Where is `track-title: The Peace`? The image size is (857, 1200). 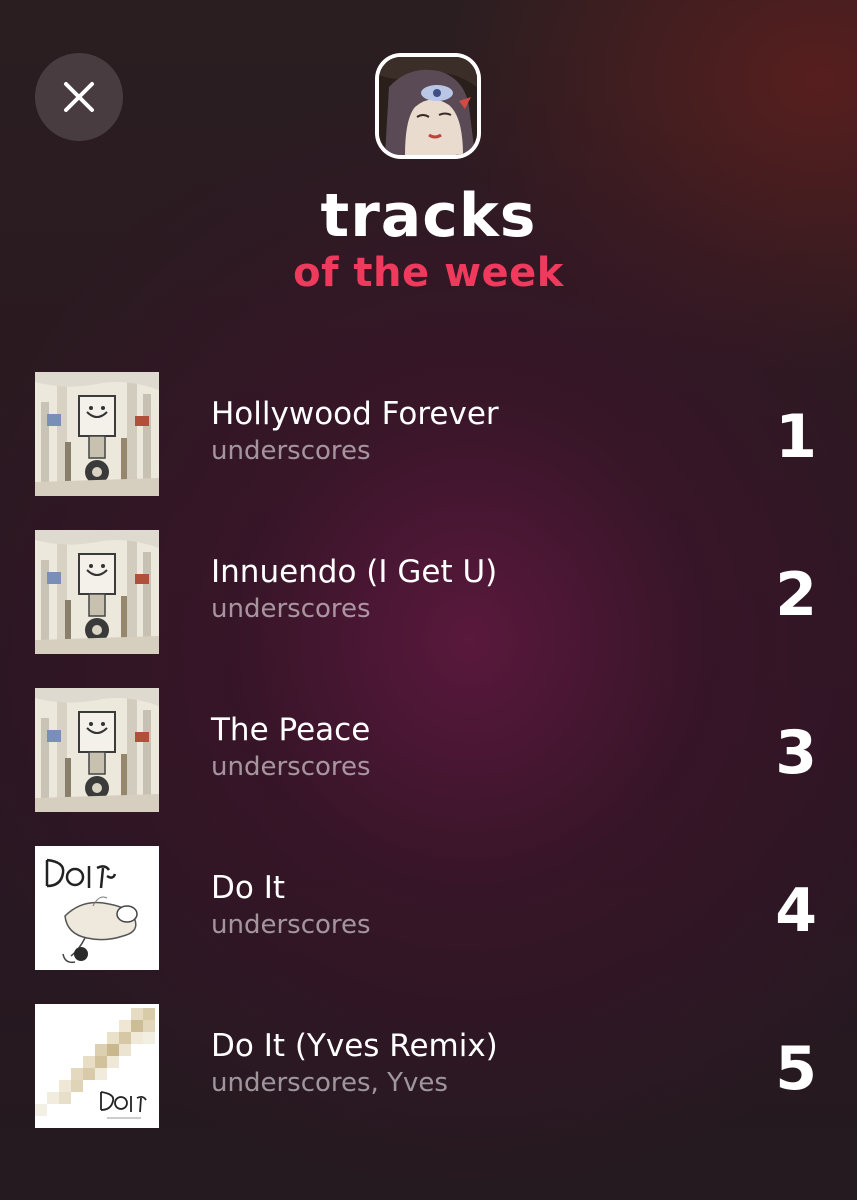
track-title: The Peace is located at coordinates (291, 730).